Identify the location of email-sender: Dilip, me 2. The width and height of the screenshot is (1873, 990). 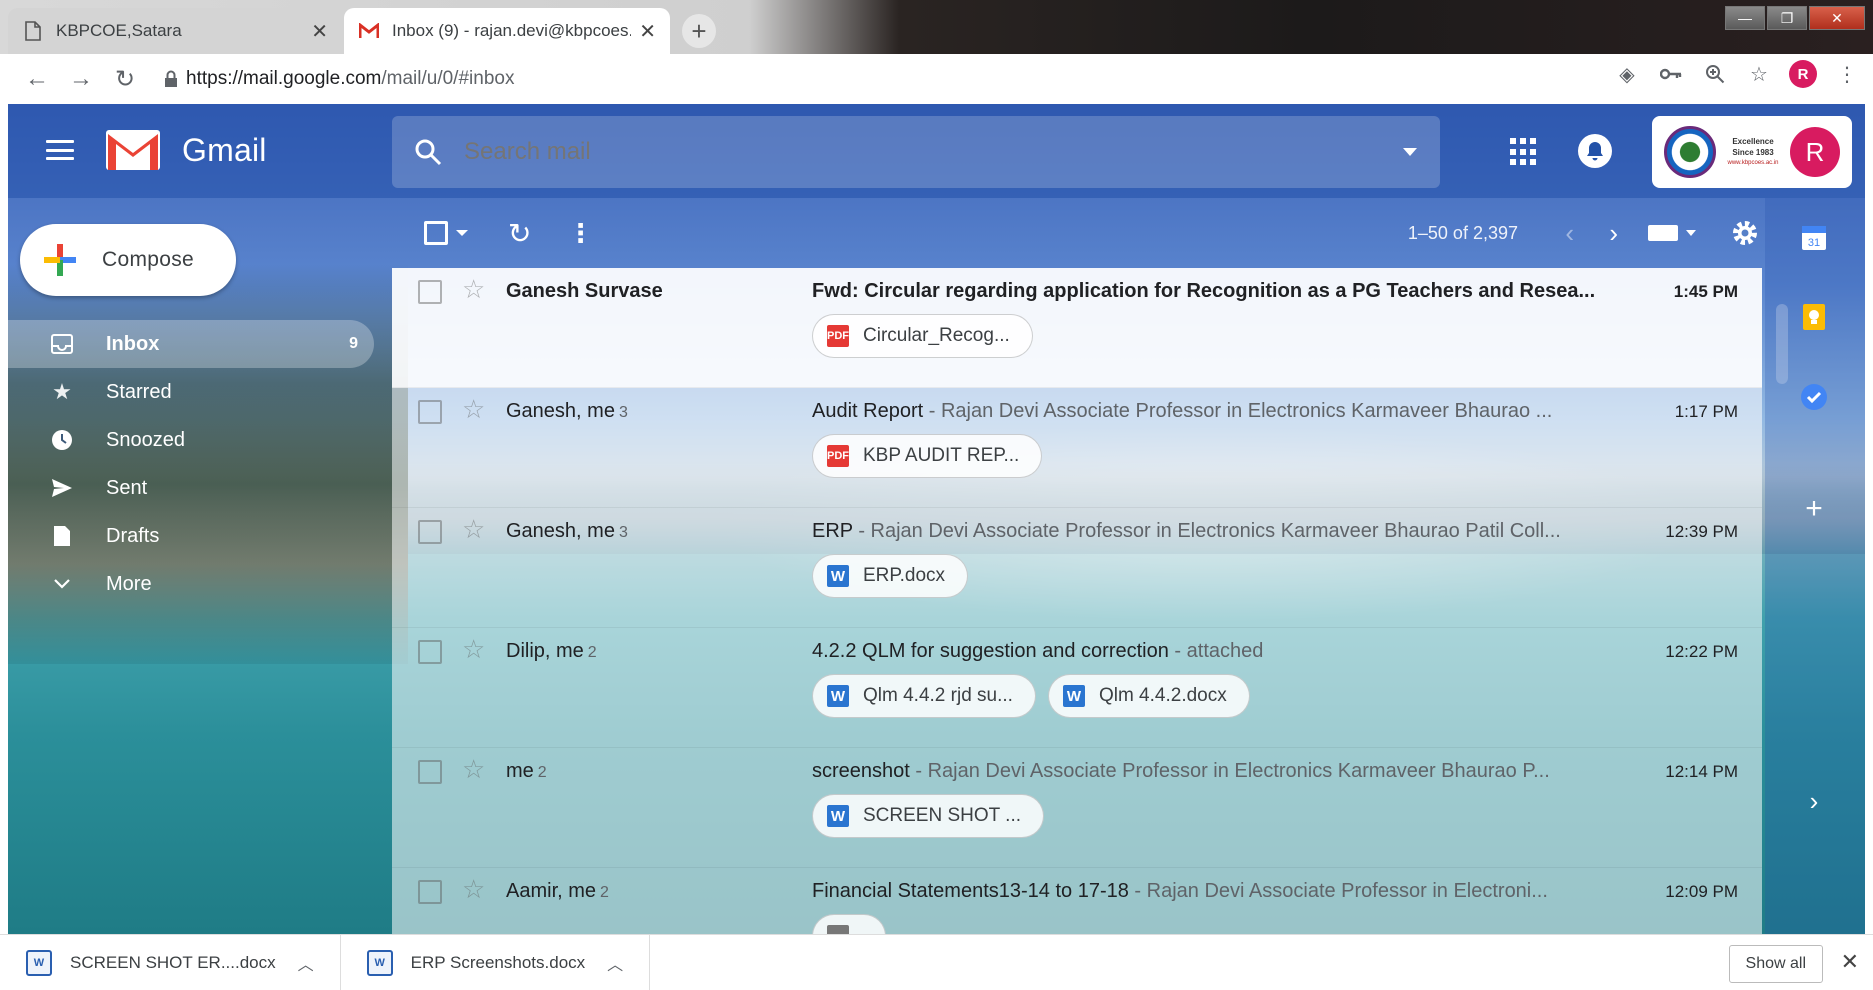
(551, 651).